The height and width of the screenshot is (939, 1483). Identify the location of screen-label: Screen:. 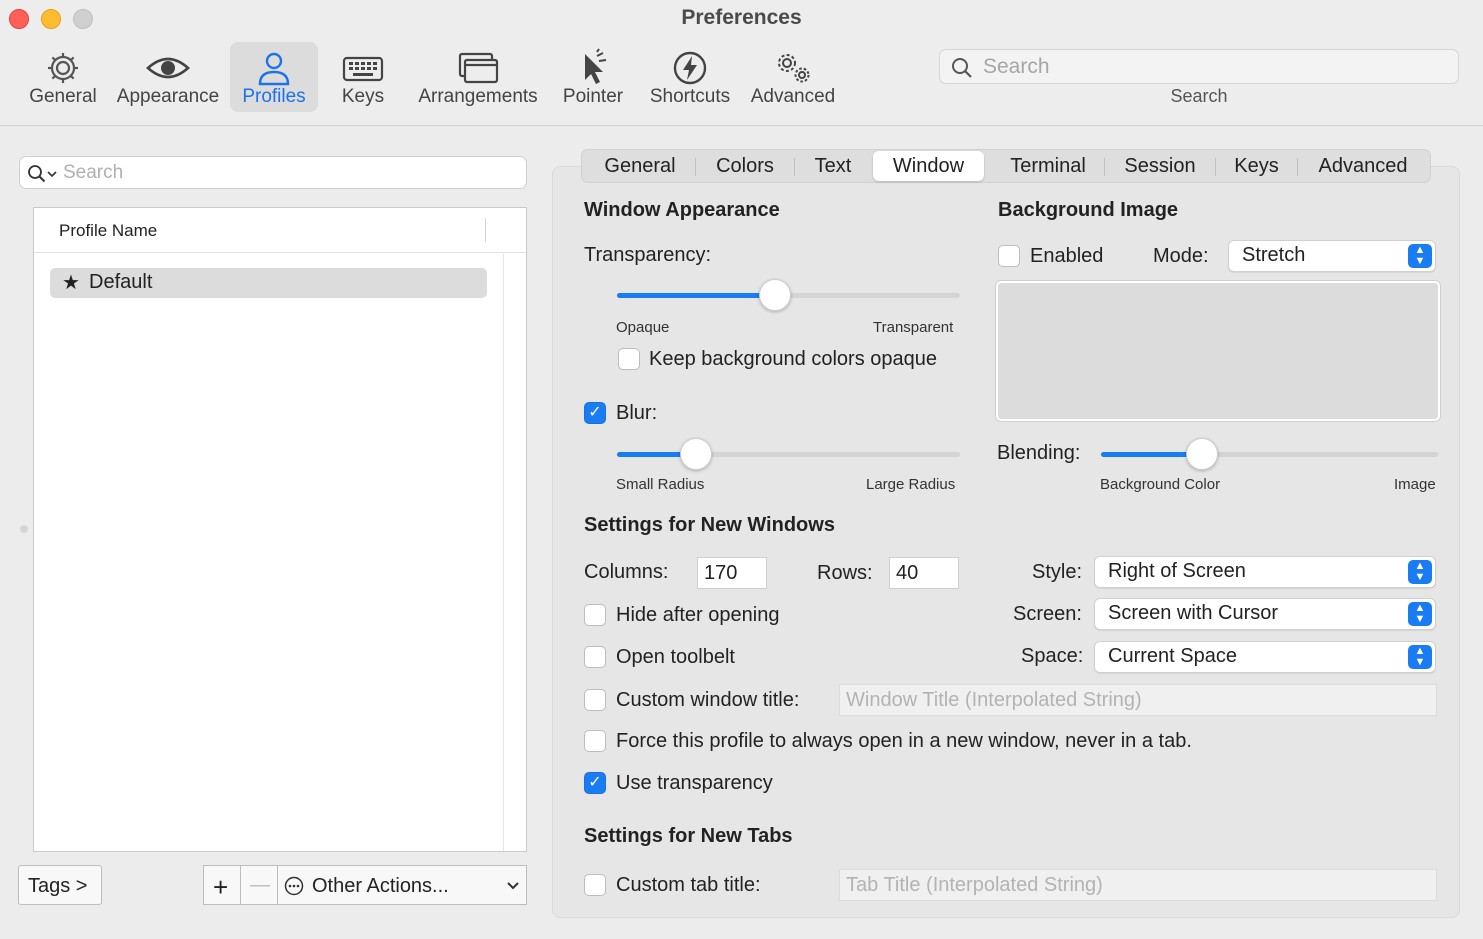
(1047, 614).